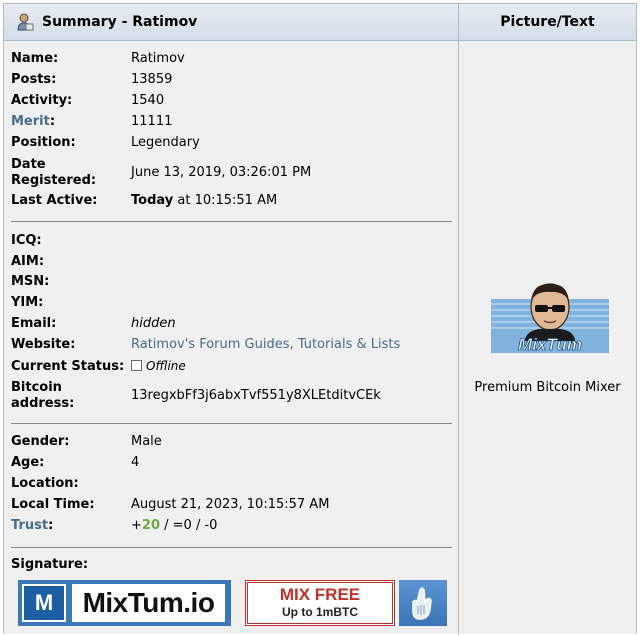 Image resolution: width=640 pixels, height=636 pixels. What do you see at coordinates (152, 200) in the screenshot?
I see `last-active-day: Today` at bounding box center [152, 200].